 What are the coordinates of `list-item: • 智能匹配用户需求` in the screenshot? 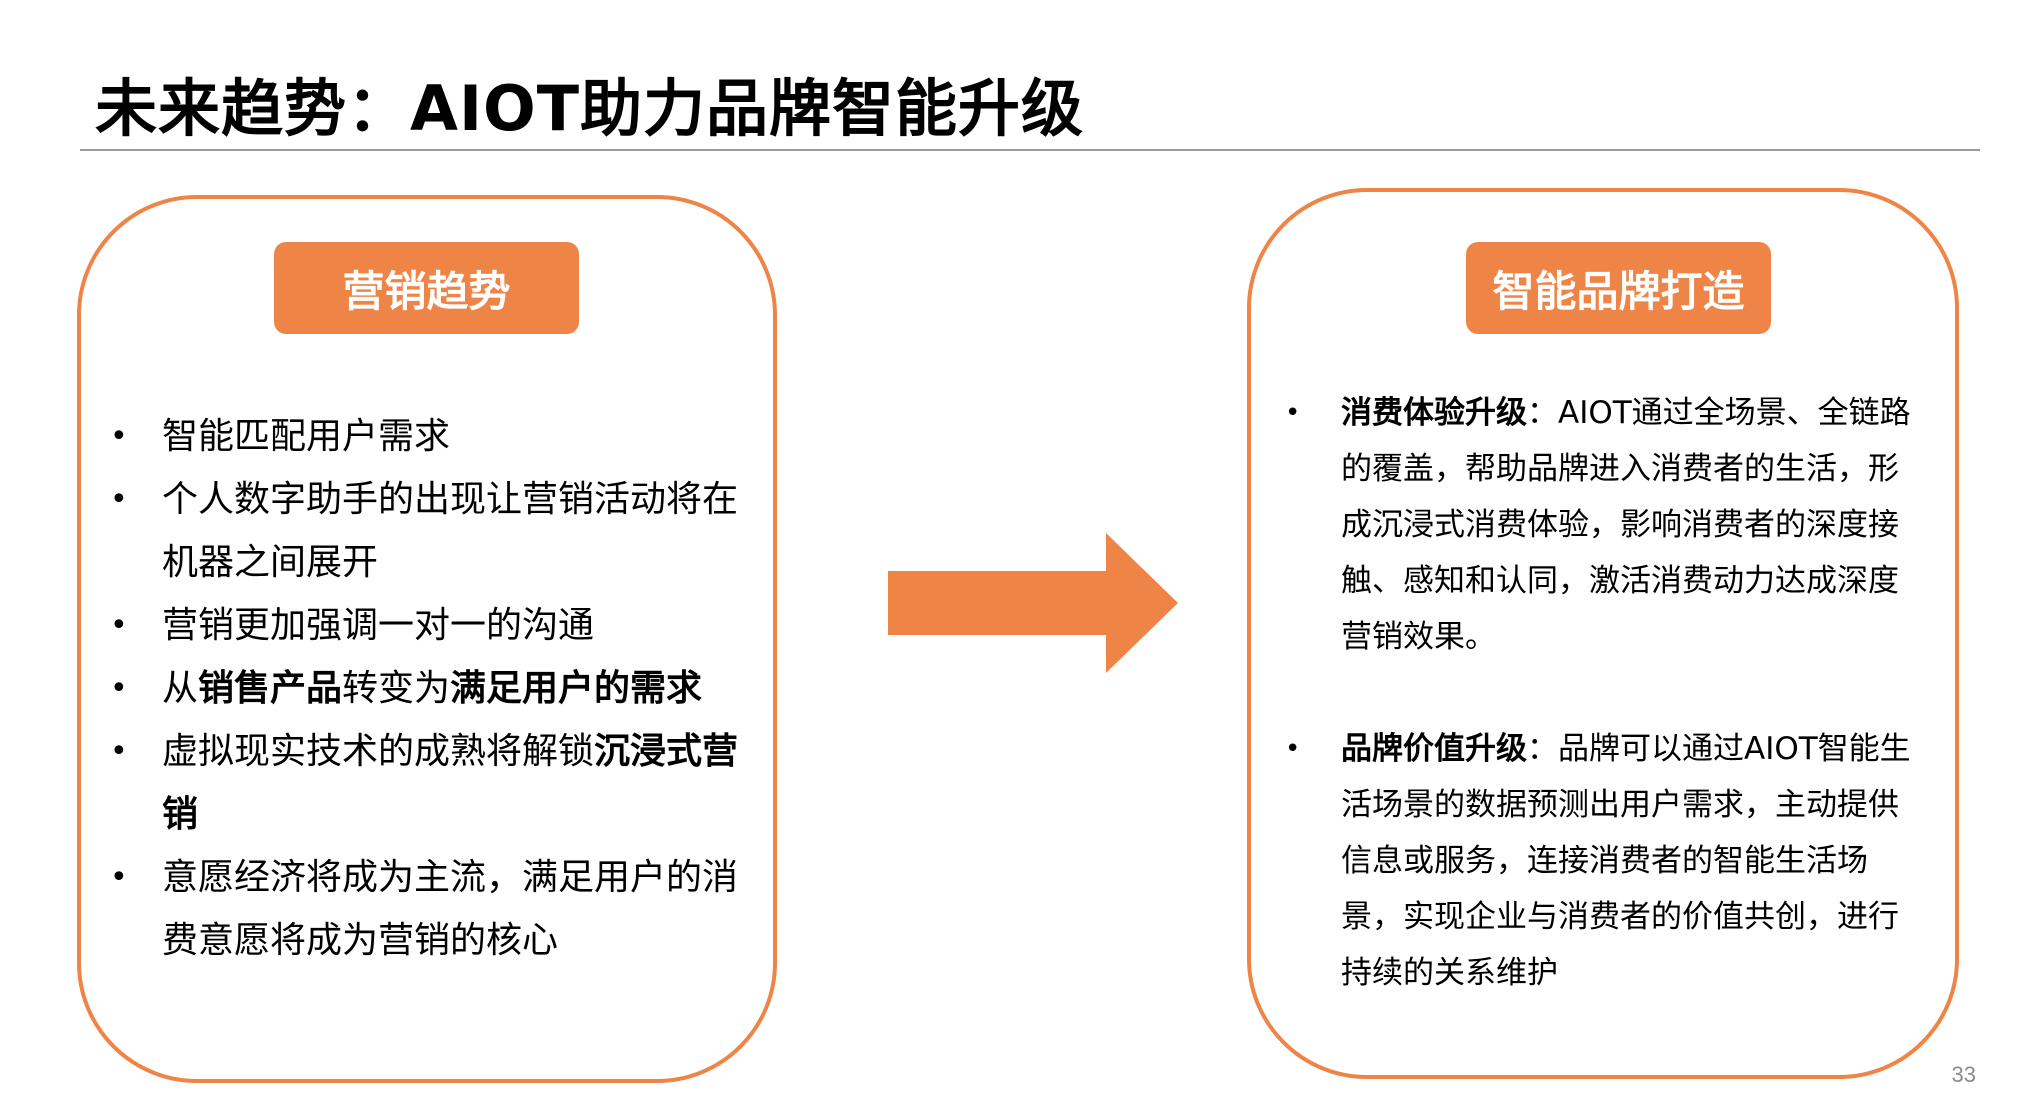 It's located at (425, 436).